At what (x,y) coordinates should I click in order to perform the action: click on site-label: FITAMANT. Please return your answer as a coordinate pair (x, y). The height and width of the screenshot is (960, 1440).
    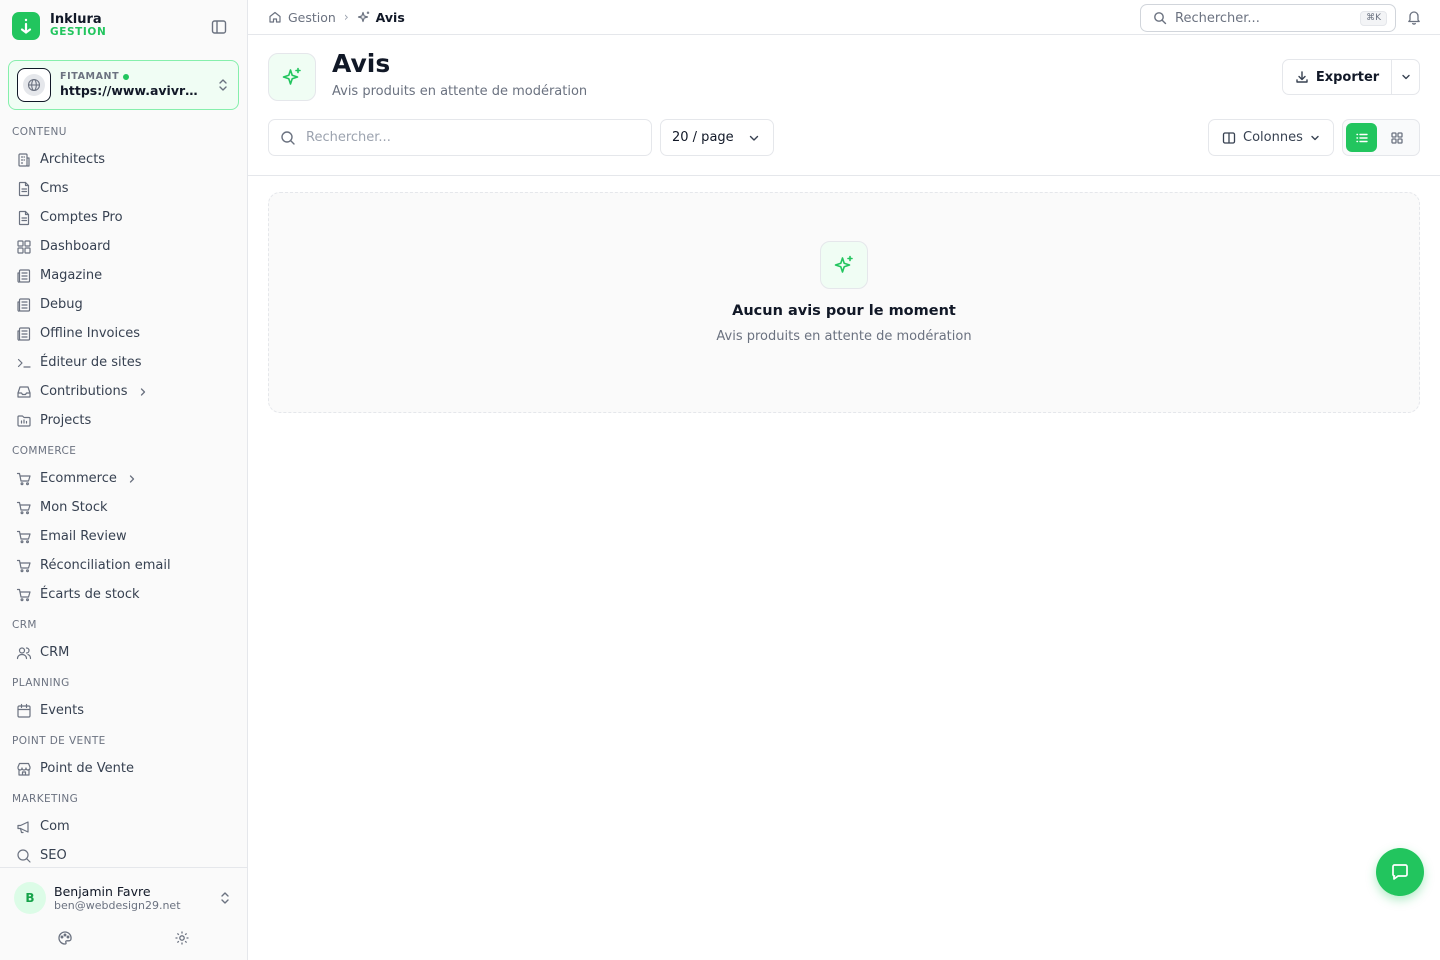
    Looking at the image, I should click on (133, 77).